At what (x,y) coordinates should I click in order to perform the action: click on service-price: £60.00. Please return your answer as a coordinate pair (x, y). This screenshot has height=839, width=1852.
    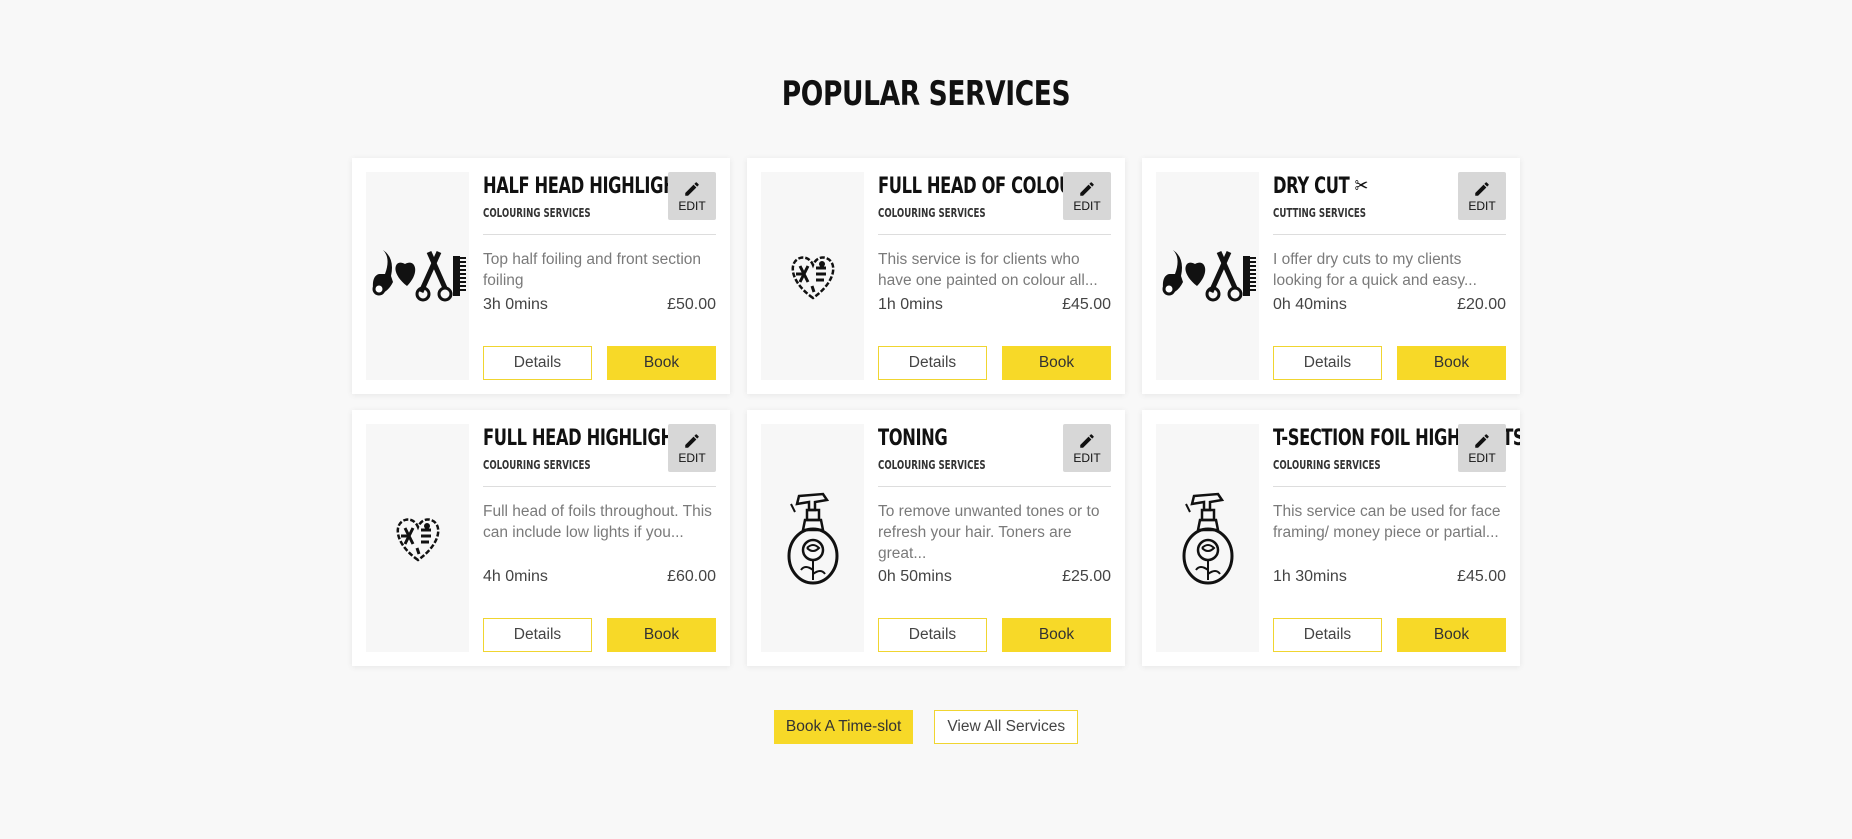
    Looking at the image, I should click on (691, 576).